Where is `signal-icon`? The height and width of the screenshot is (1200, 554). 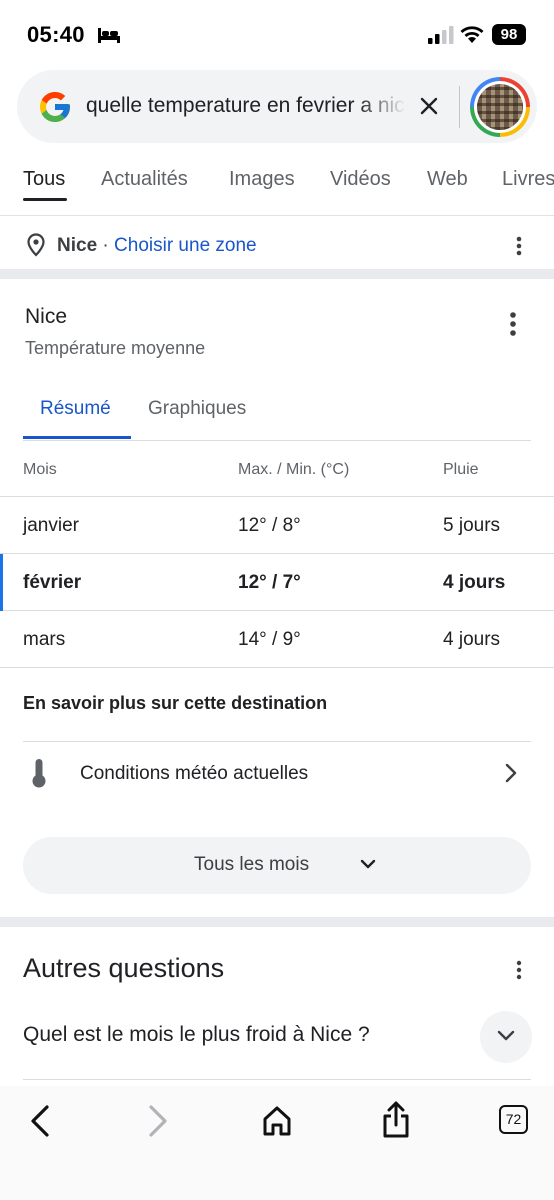
signal-icon is located at coordinates (441, 35).